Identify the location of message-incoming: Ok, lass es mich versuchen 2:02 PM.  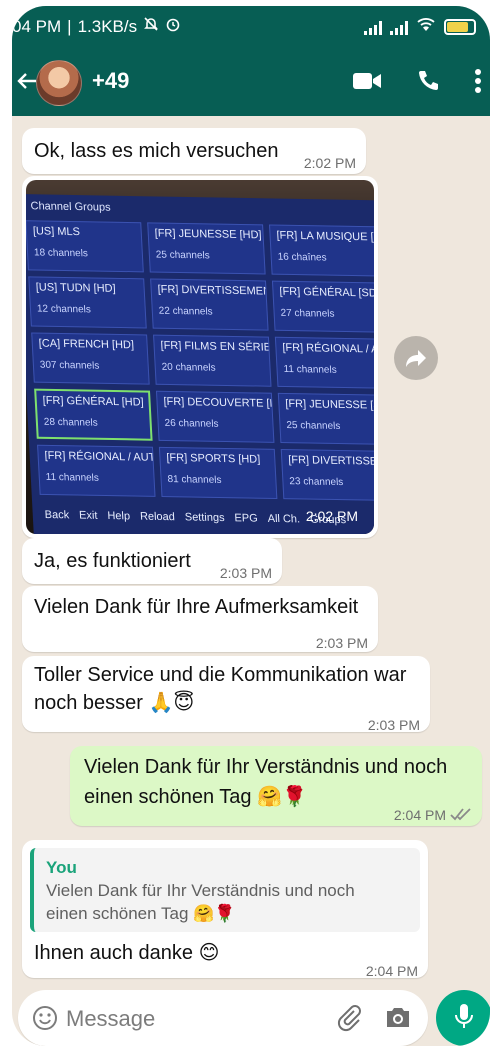
(194, 151).